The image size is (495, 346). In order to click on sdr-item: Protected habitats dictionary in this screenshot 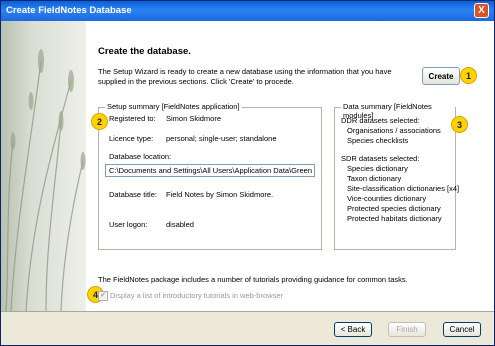, I will do `click(394, 218)`.